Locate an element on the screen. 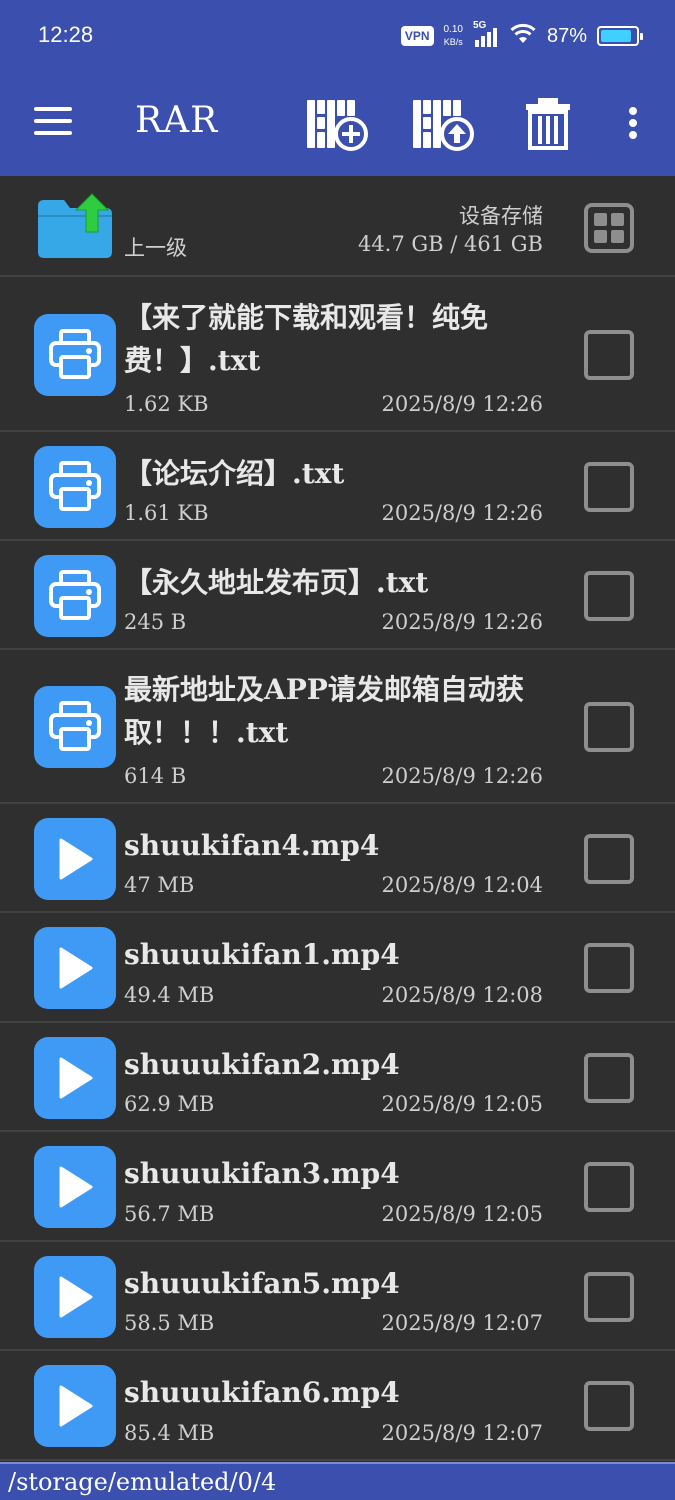  network-type: 5G is located at coordinates (479, 25).